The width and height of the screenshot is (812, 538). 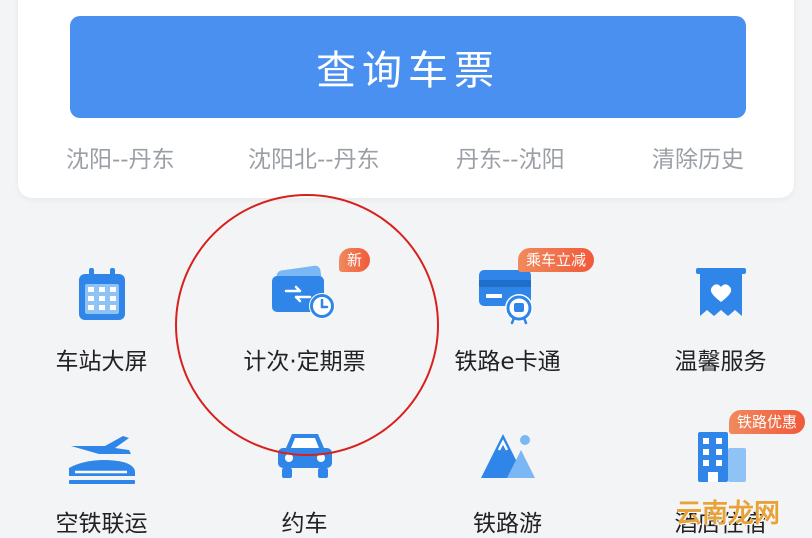 I want to click on ride-discount-badge: 乘车立减, so click(x=556, y=260).